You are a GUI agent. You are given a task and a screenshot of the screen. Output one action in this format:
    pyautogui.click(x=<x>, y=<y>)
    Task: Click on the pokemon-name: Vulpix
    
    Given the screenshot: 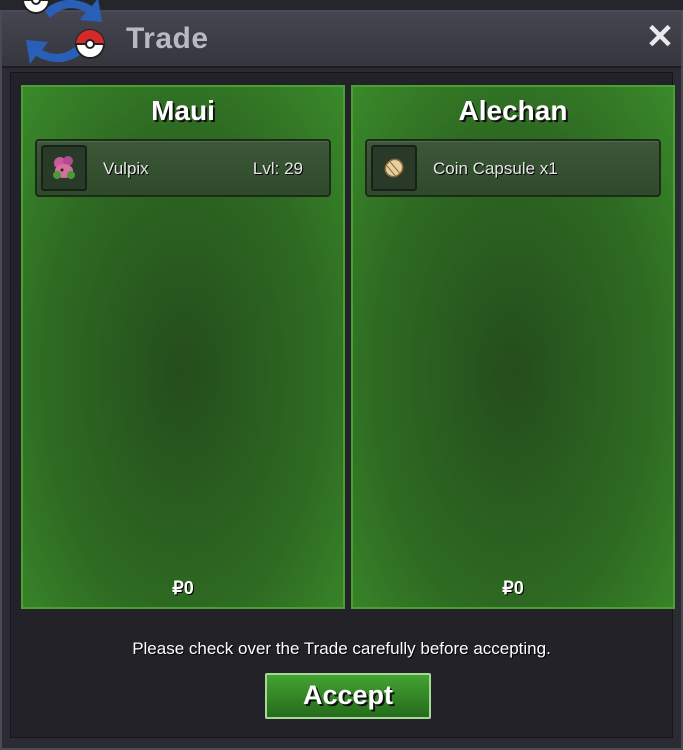 What is the action you would take?
    pyautogui.click(x=126, y=168)
    